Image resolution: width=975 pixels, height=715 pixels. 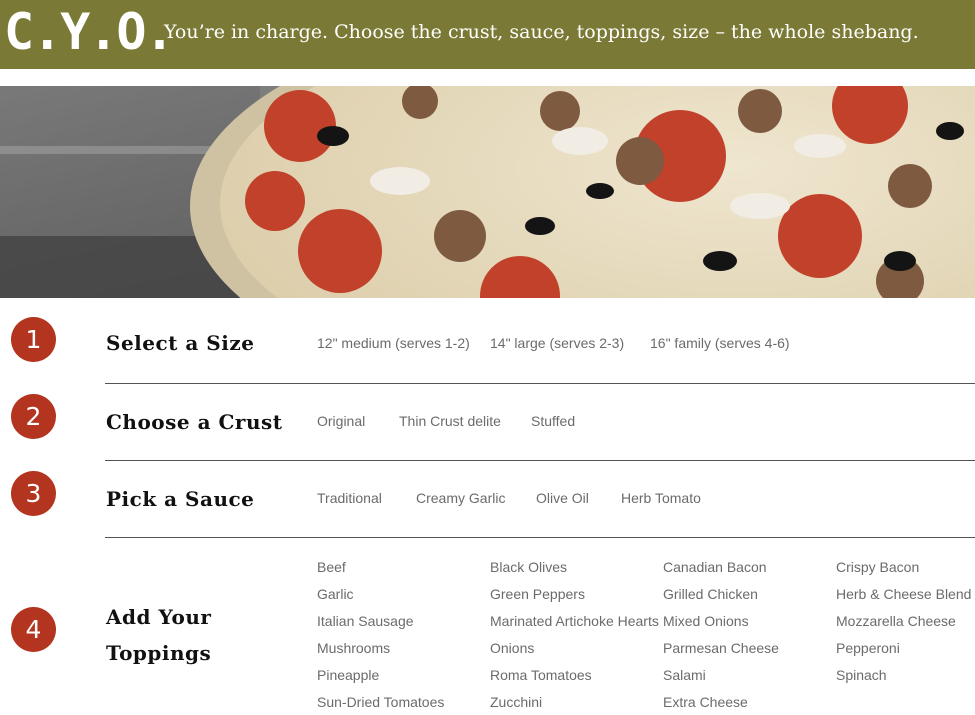 I want to click on crust-option-original: Original, so click(x=341, y=421).